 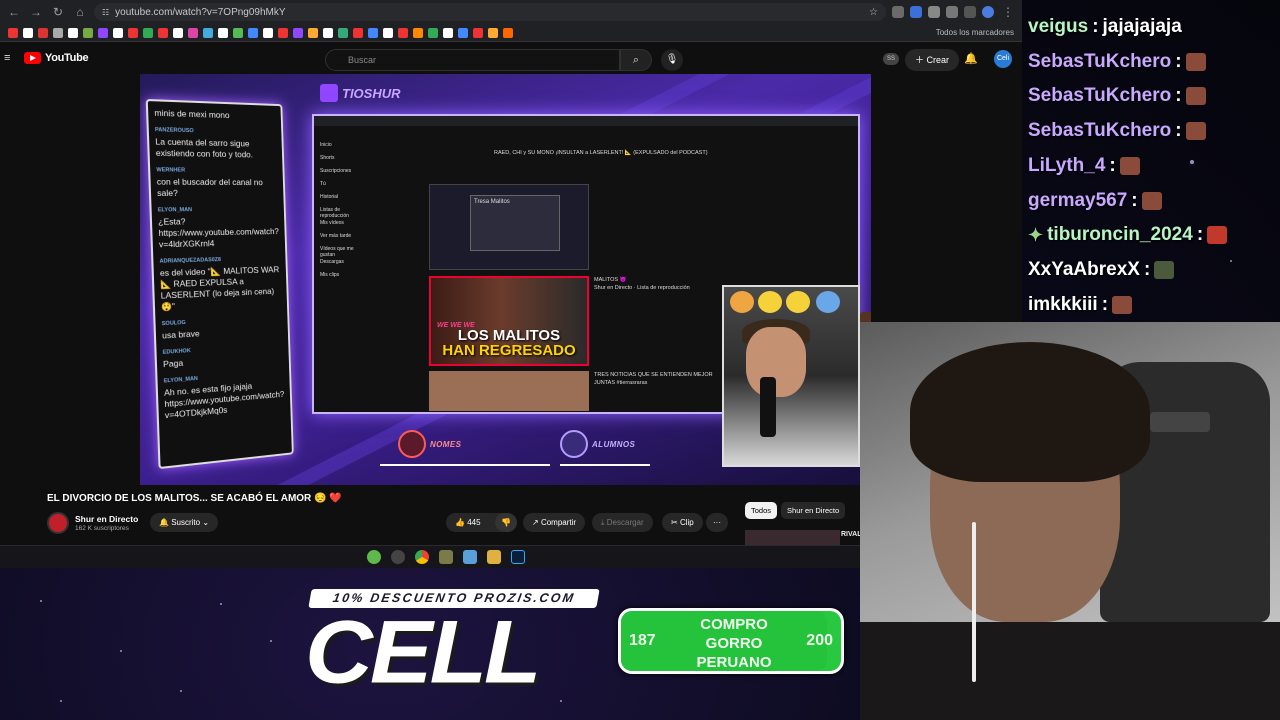 I want to click on youtube-logo-text: YouTube, so click(x=67, y=58).